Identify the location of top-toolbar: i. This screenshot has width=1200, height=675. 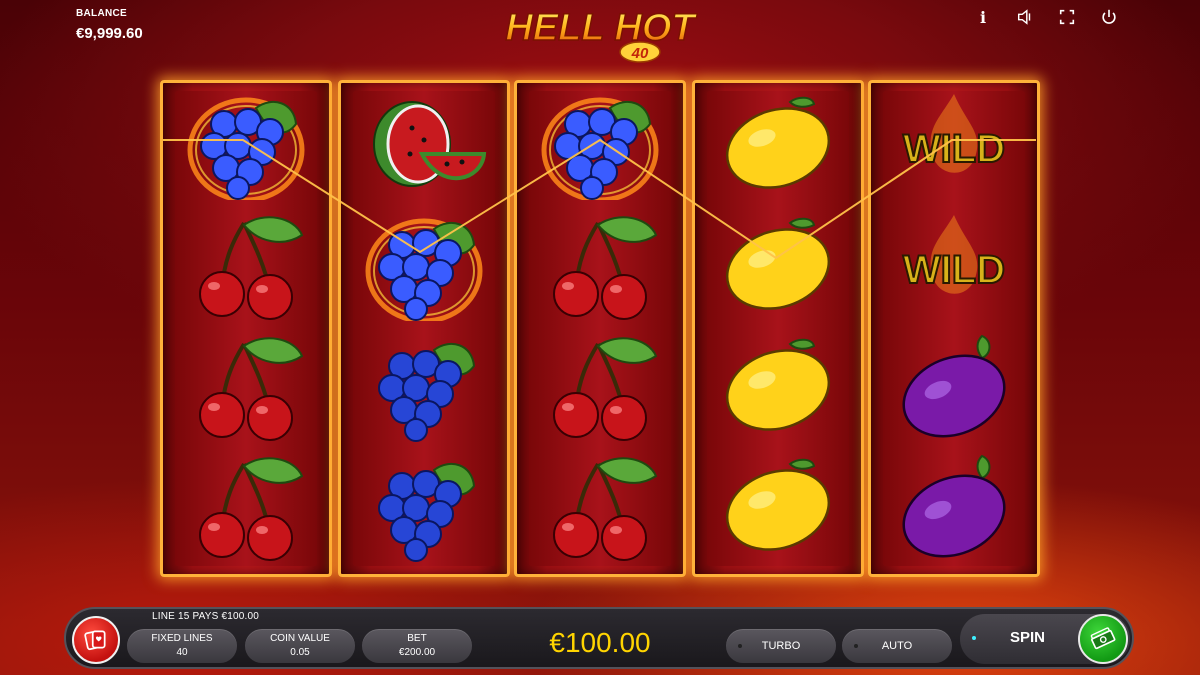
(1046, 17).